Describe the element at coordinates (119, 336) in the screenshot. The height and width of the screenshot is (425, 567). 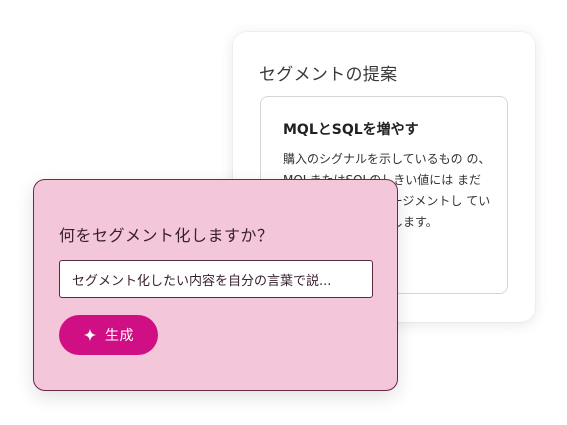
I see `generate-button-label: 生成` at that location.